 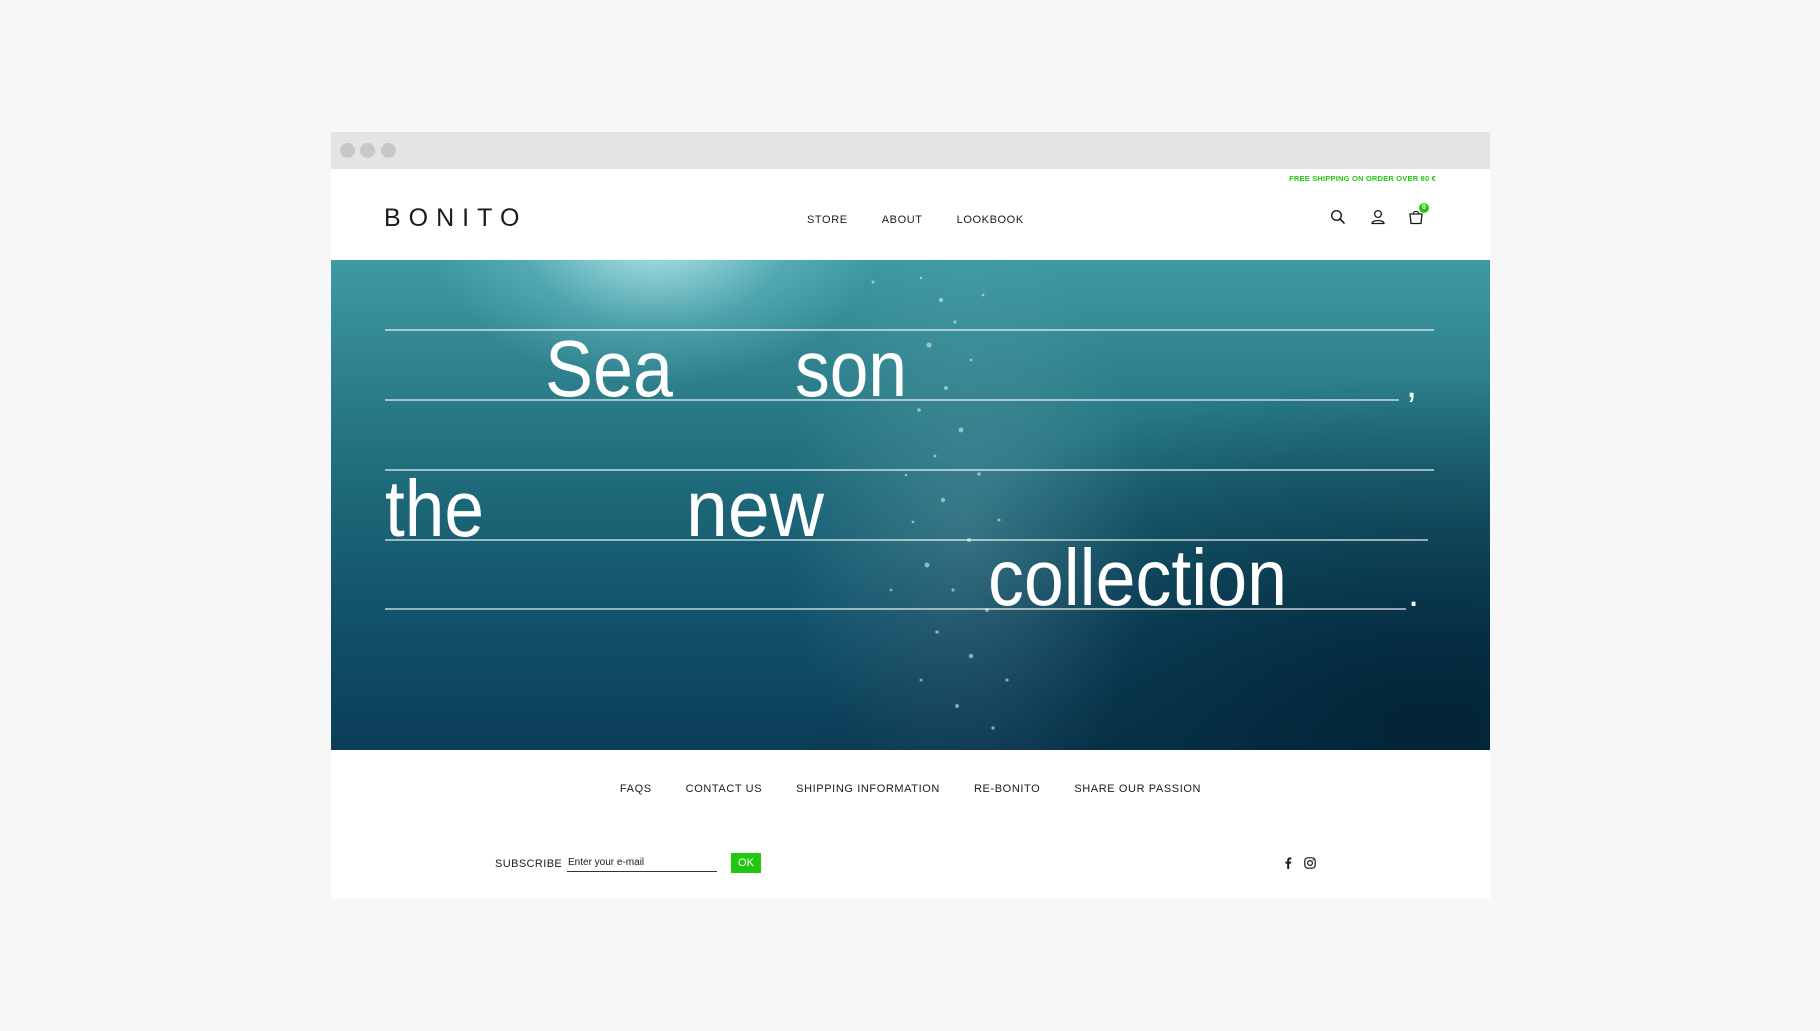 I want to click on footer-link-re-bonito: RE-BONITO, so click(x=1007, y=789).